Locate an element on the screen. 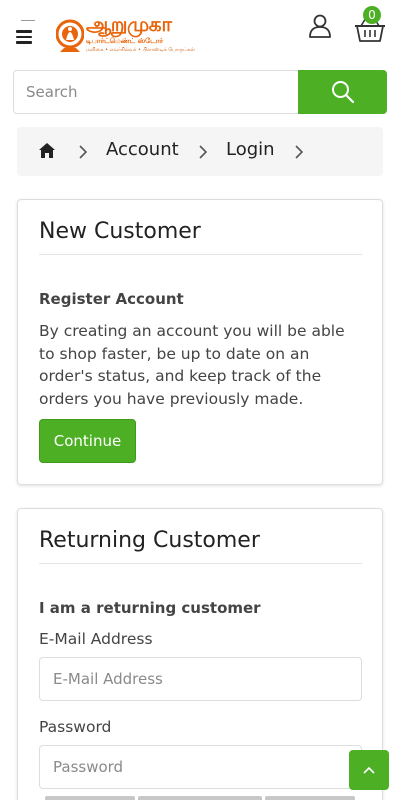  menu-icon is located at coordinates (24, 37).